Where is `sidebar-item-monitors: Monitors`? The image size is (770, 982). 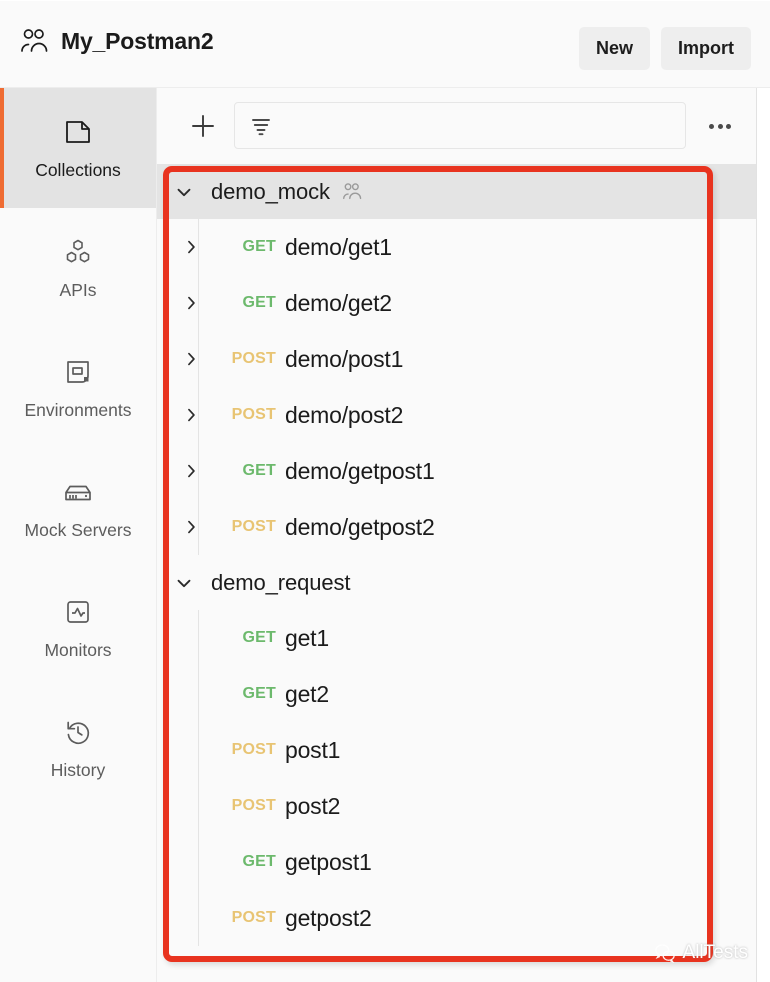 sidebar-item-monitors: Monitors is located at coordinates (78, 628).